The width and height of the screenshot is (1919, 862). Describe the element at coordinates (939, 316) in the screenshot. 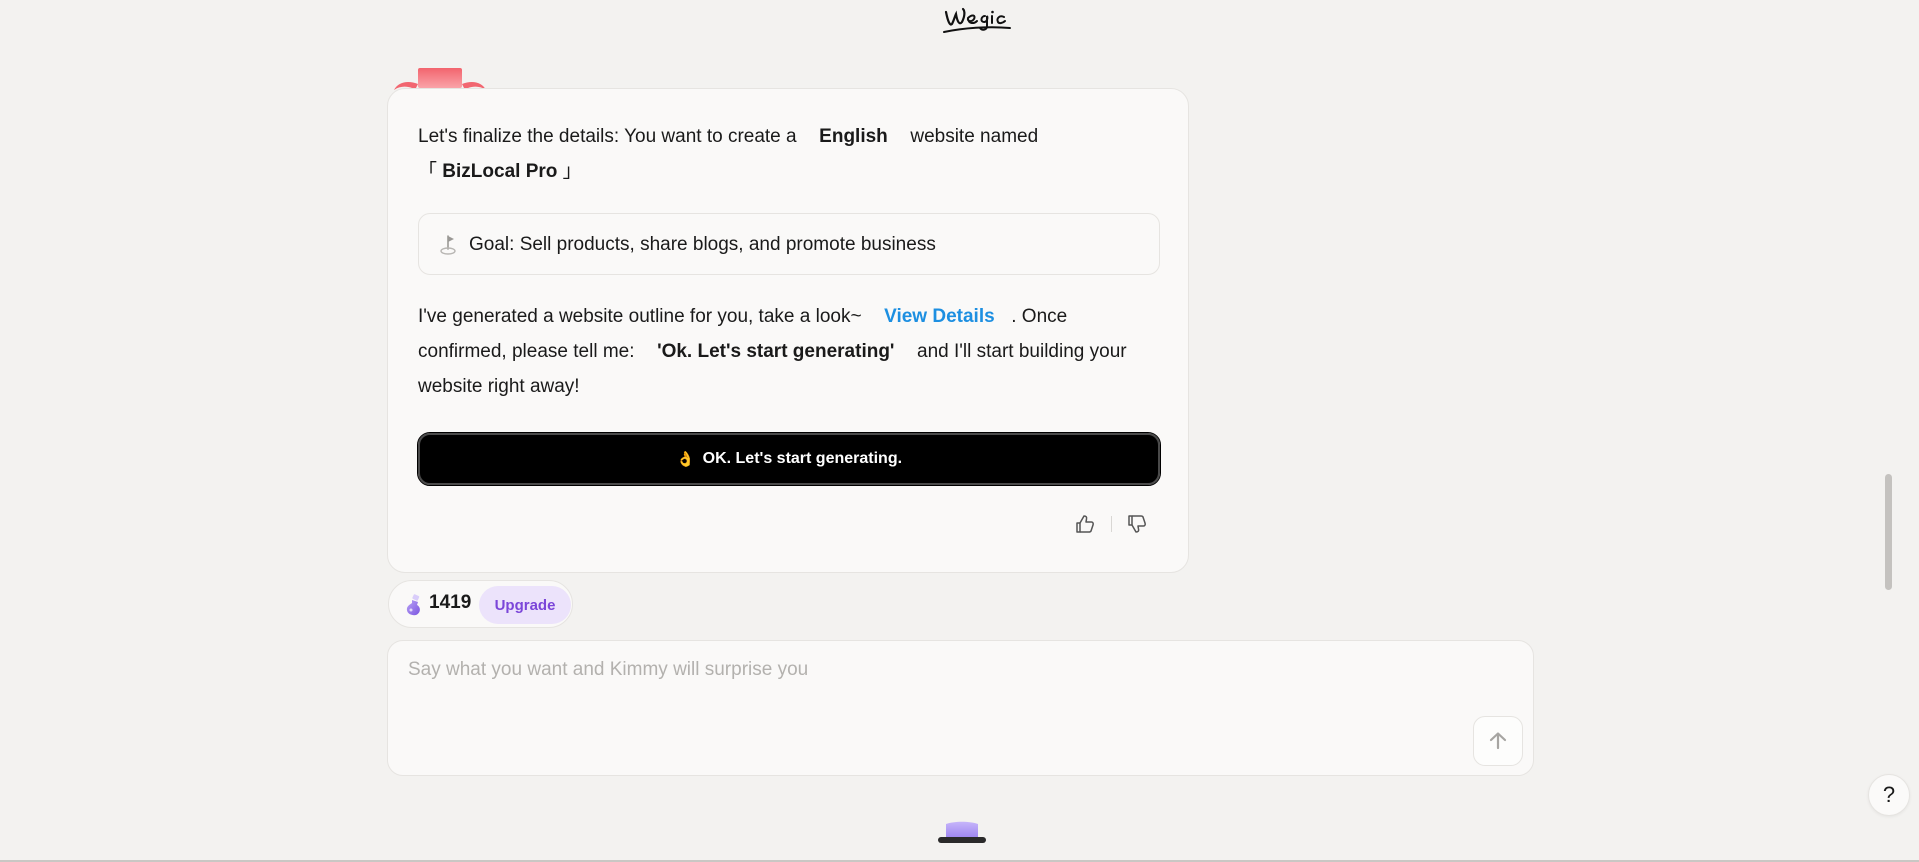

I see `view-details-link: View Details` at that location.